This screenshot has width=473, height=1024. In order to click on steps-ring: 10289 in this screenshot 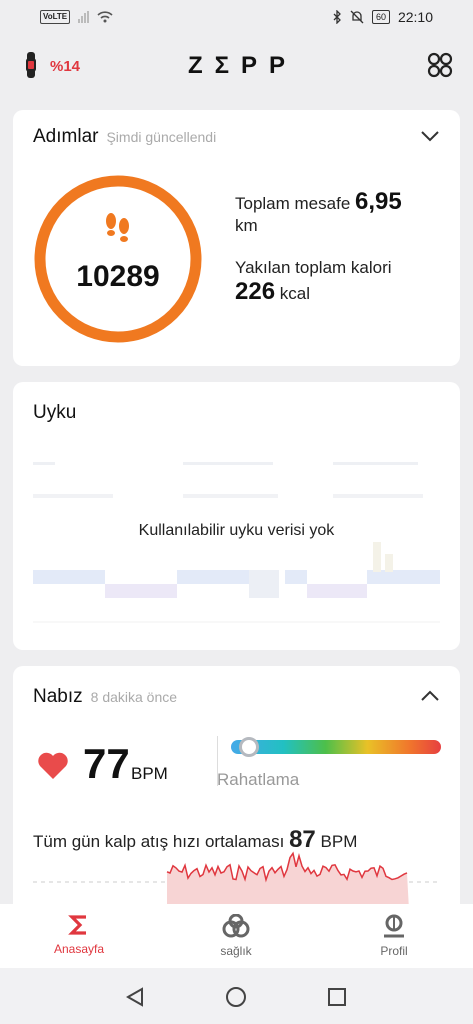, I will do `click(118, 259)`.